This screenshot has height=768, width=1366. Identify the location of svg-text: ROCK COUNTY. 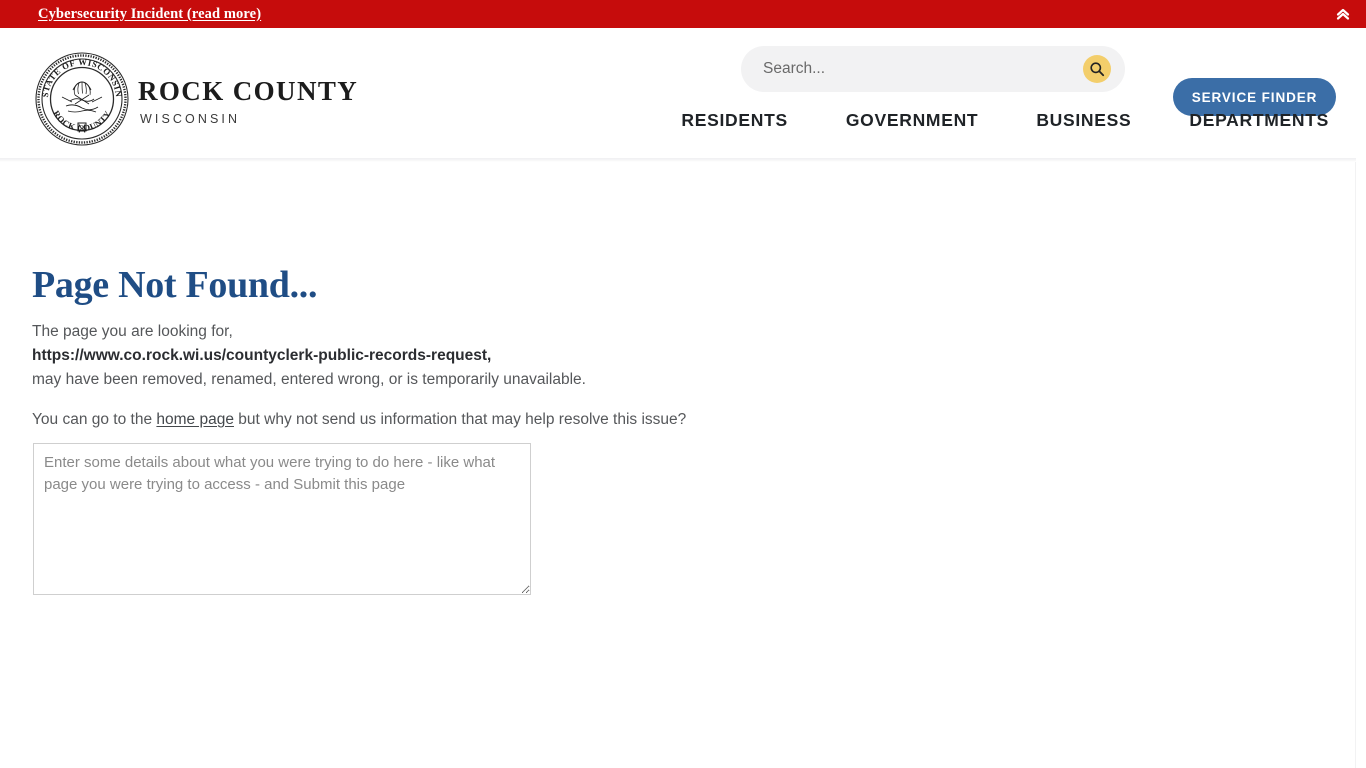
(82, 121).